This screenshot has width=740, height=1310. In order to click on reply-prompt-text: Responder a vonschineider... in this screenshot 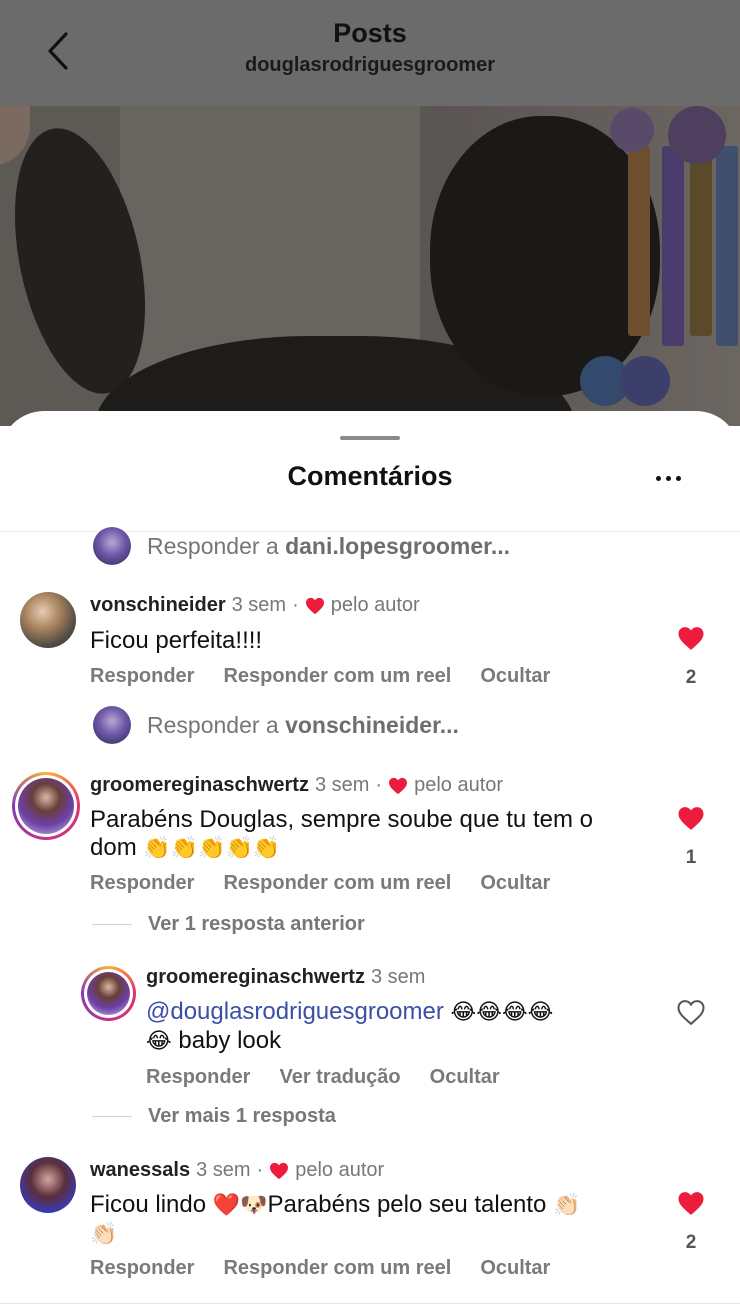, I will do `click(303, 724)`.